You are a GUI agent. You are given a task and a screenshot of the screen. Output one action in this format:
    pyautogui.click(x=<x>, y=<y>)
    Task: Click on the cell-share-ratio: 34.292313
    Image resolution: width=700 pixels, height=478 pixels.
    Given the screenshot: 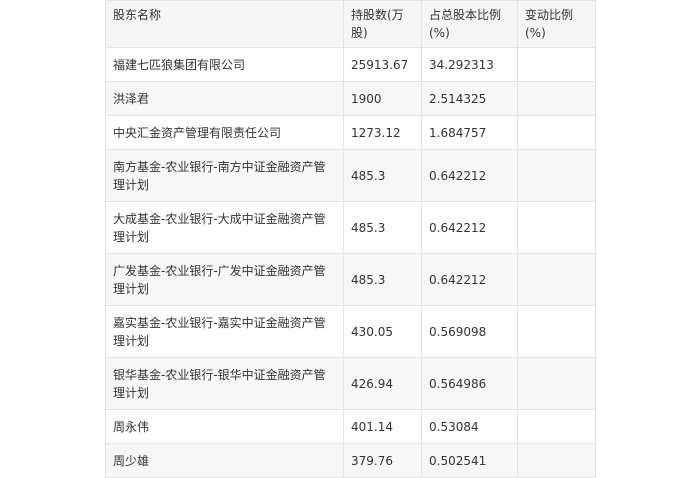 What is the action you would take?
    pyautogui.click(x=469, y=64)
    